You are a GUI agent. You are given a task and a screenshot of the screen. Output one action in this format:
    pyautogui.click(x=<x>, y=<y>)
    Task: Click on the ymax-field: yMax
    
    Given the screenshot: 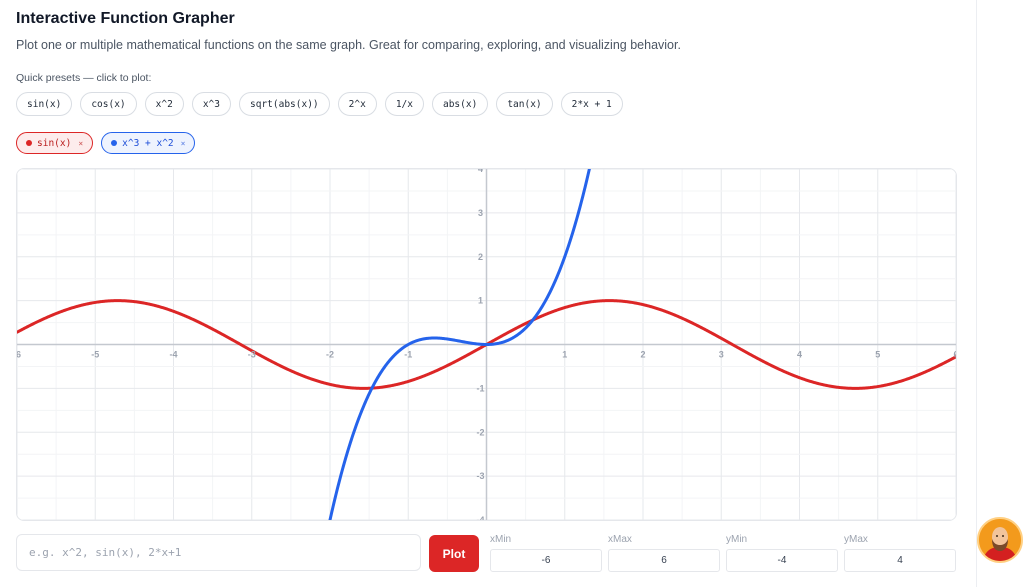 What is the action you would take?
    pyautogui.click(x=900, y=553)
    